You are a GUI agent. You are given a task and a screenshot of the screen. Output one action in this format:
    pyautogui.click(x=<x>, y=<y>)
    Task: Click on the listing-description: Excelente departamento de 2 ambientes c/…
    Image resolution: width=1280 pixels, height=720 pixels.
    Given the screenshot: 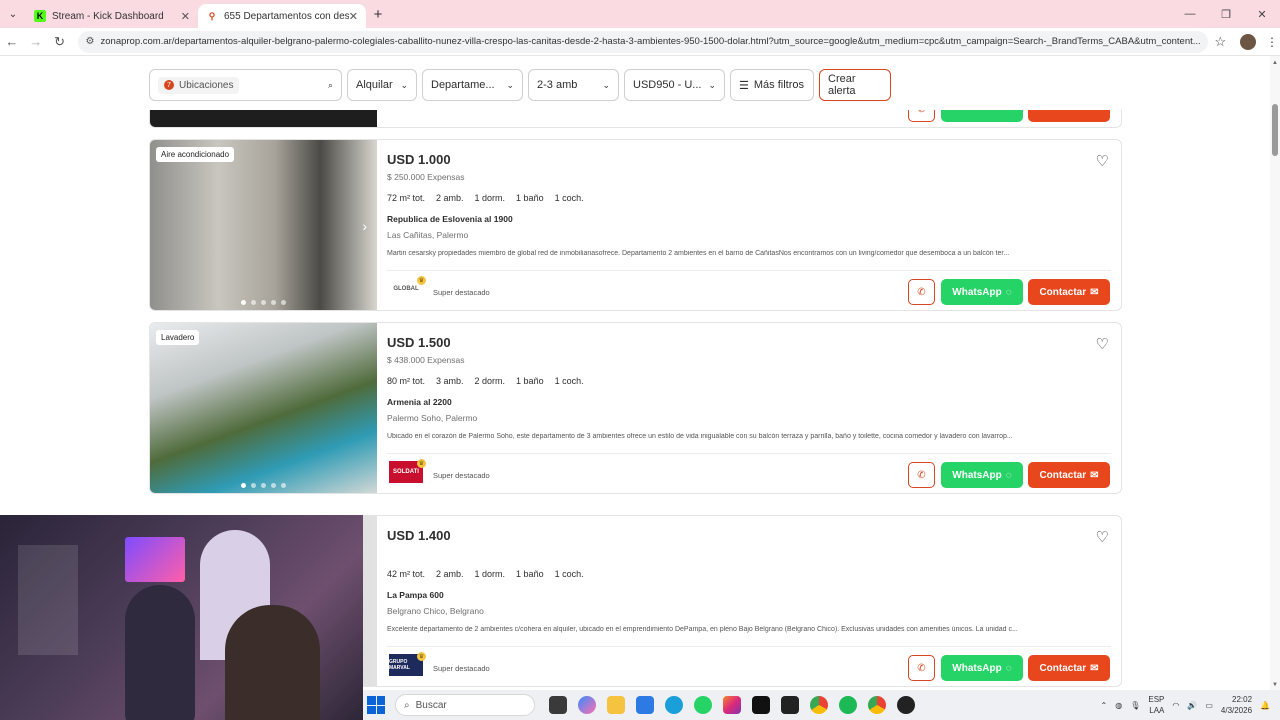 What is the action you would take?
    pyautogui.click(x=737, y=629)
    